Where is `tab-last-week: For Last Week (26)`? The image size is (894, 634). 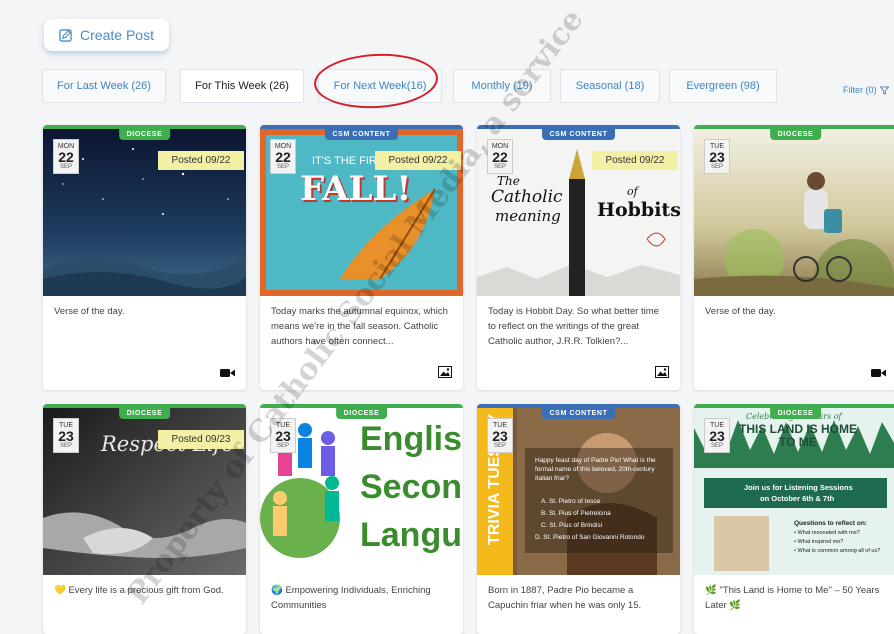 tab-last-week: For Last Week (26) is located at coordinates (104, 86).